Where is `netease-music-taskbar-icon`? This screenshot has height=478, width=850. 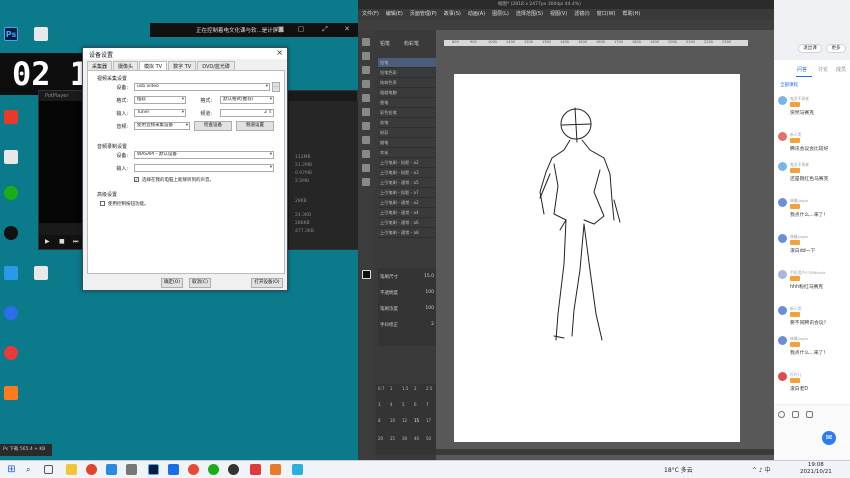
netease-music-taskbar-icon is located at coordinates (193, 469).